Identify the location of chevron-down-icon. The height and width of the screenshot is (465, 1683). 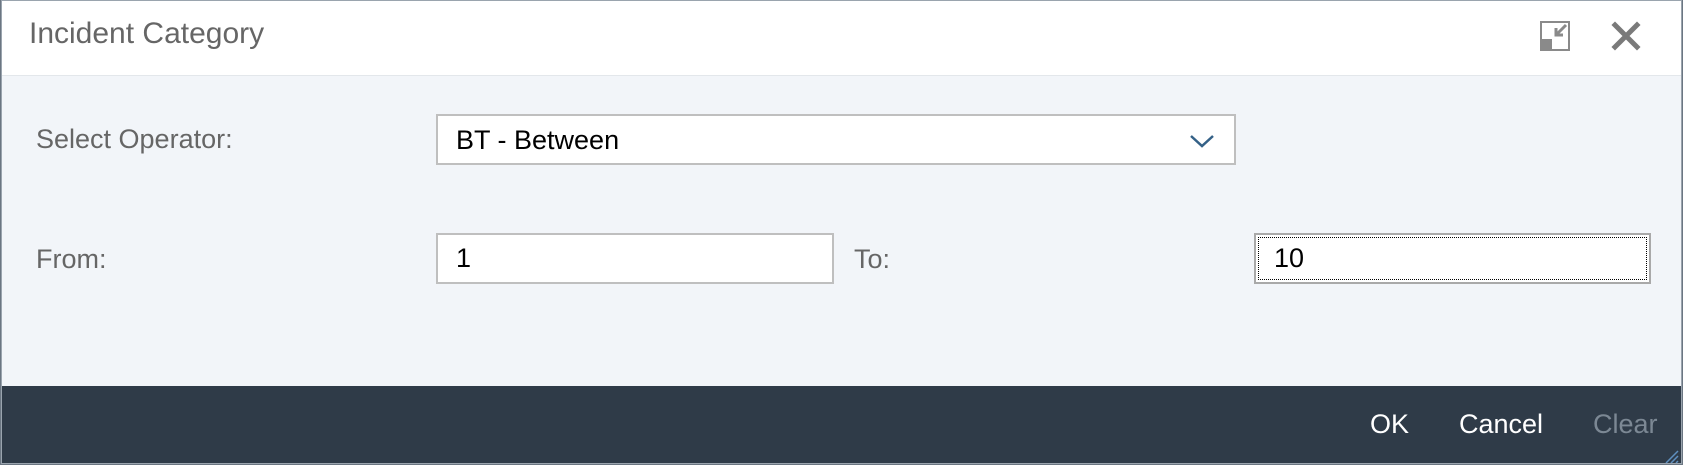
(1202, 141).